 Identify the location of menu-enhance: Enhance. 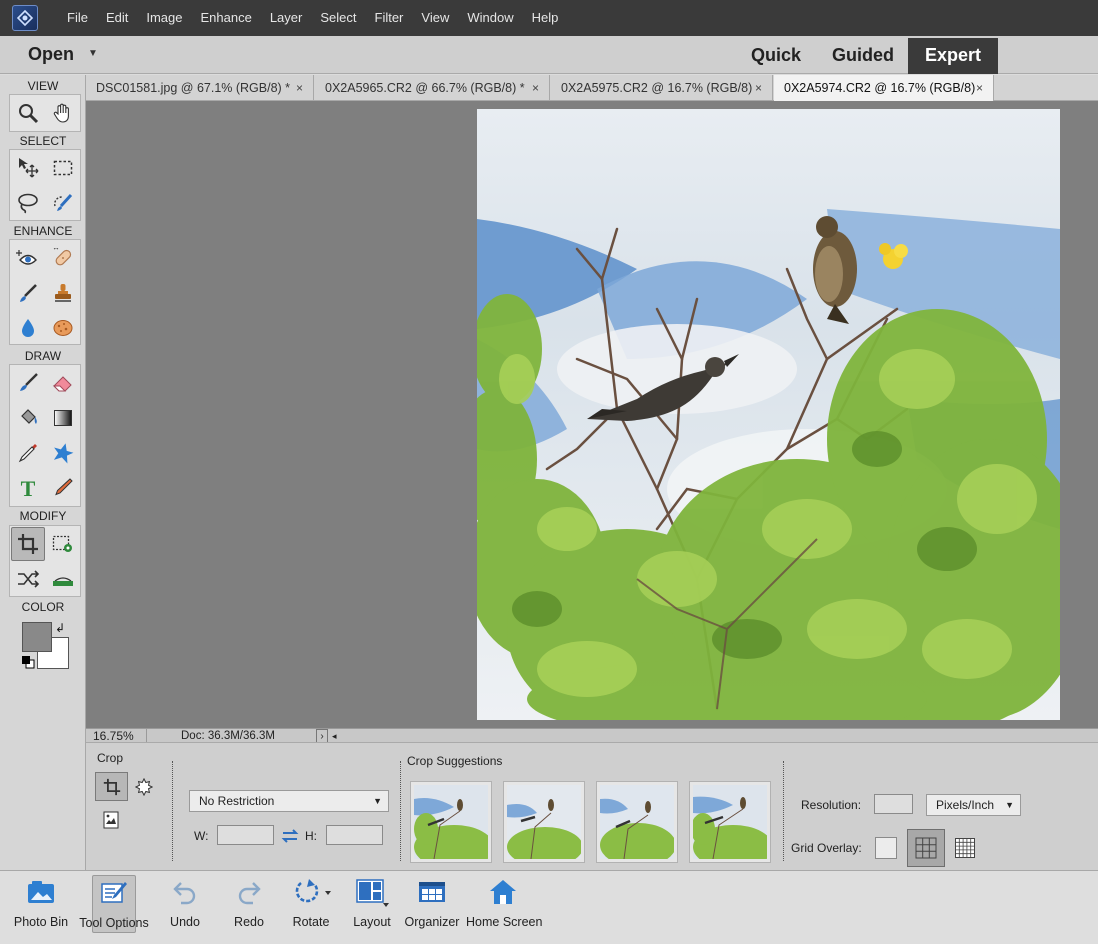
(226, 18).